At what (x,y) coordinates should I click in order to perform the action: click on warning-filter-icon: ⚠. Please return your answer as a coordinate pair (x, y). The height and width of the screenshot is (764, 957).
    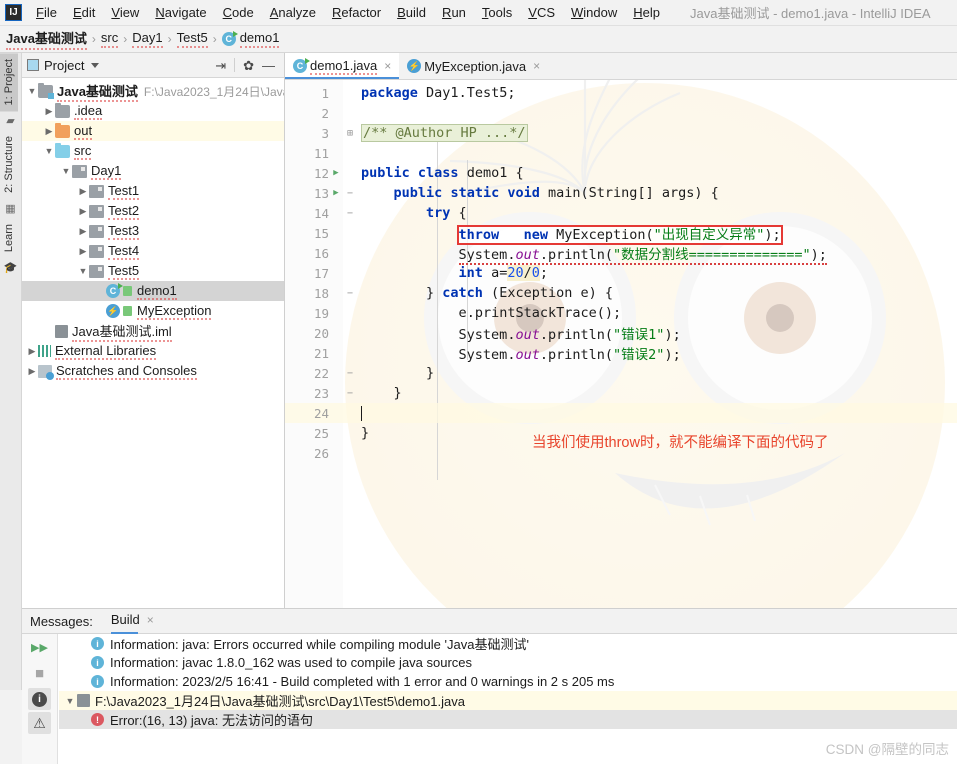
    Looking at the image, I should click on (39, 723).